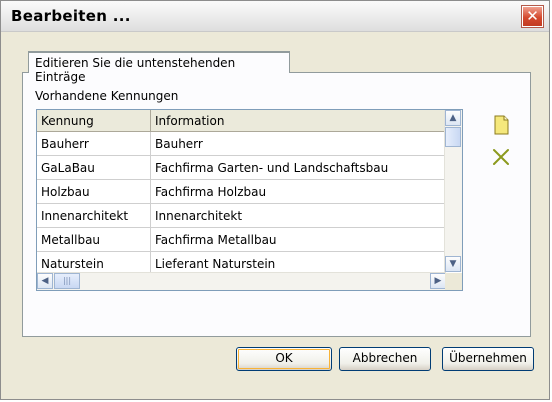  I want to click on vertical-scroll-thumb, so click(453, 137).